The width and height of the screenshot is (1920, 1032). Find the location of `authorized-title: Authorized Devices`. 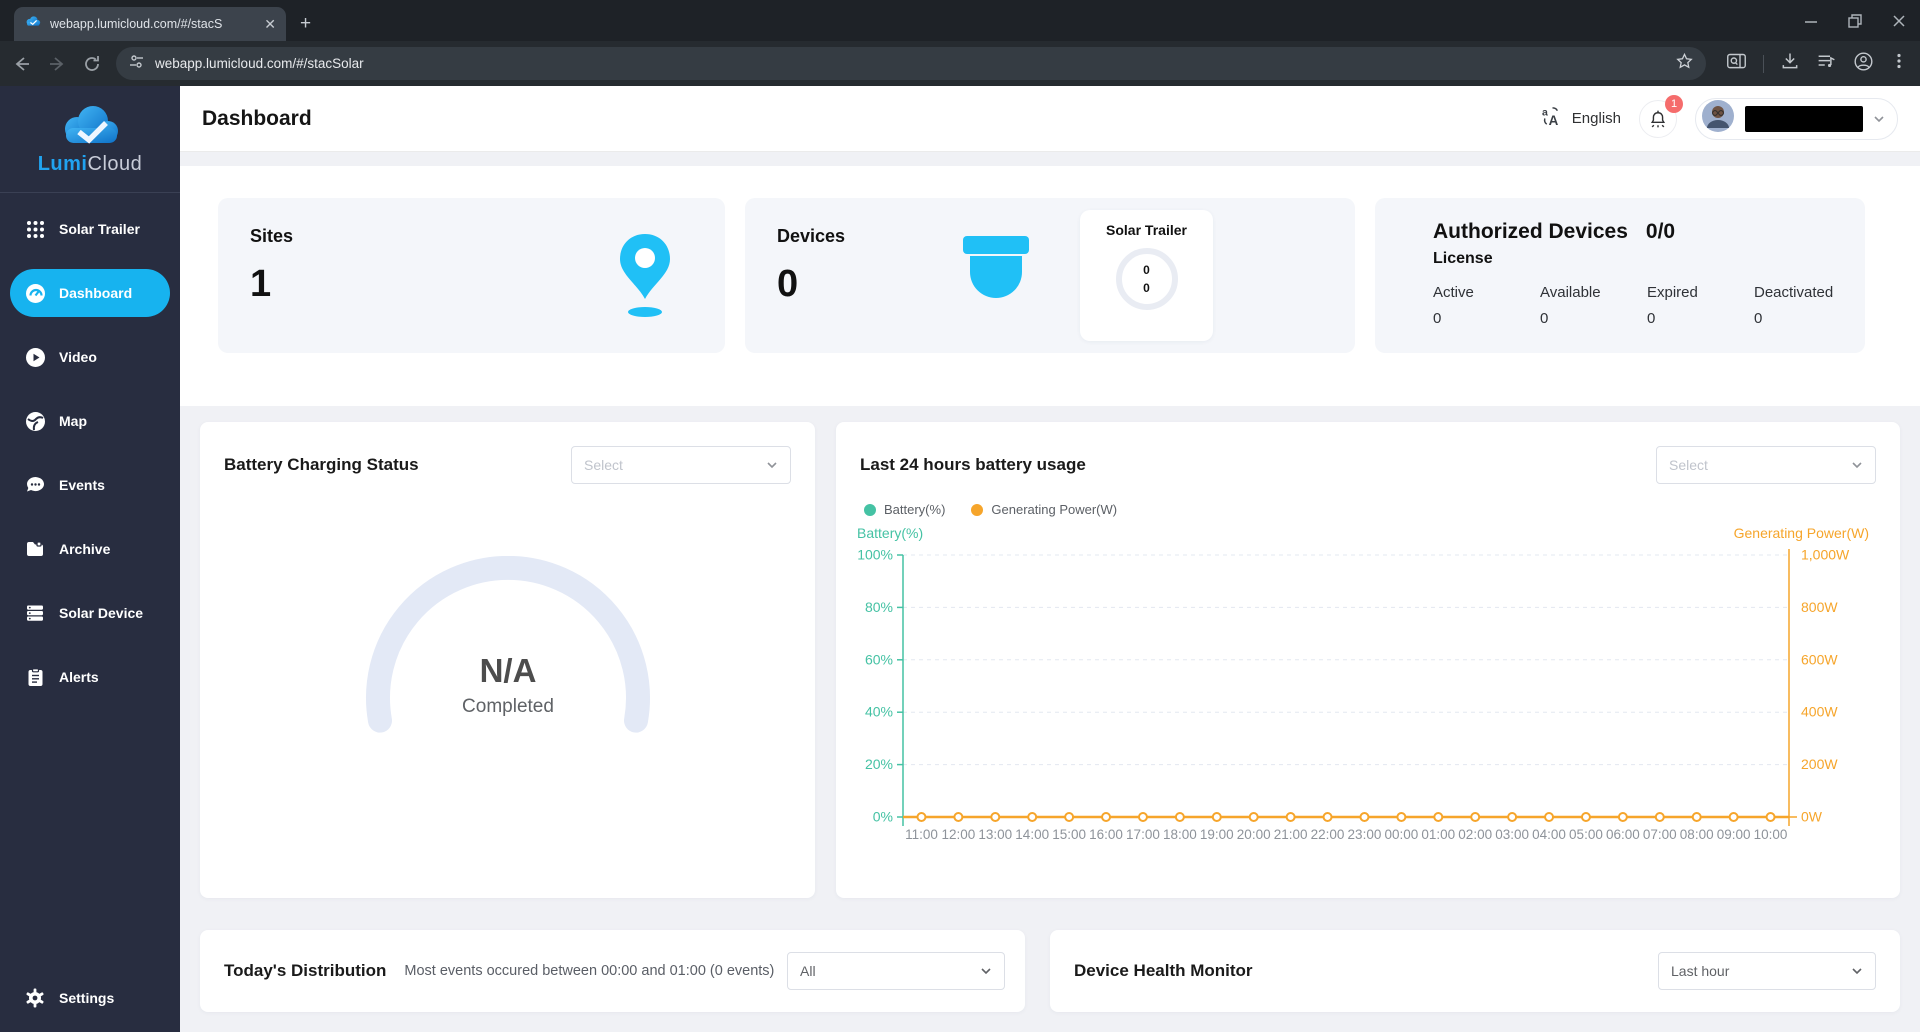

authorized-title: Authorized Devices is located at coordinates (1530, 231).